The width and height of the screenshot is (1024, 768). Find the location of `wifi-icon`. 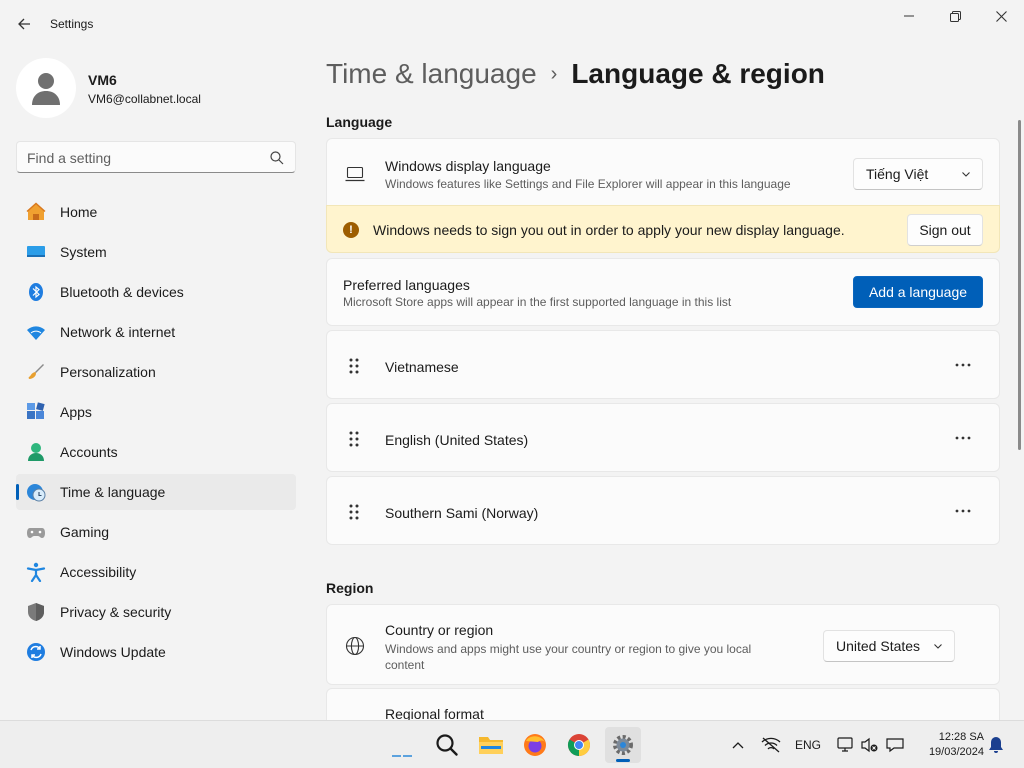

wifi-icon is located at coordinates (36, 333).